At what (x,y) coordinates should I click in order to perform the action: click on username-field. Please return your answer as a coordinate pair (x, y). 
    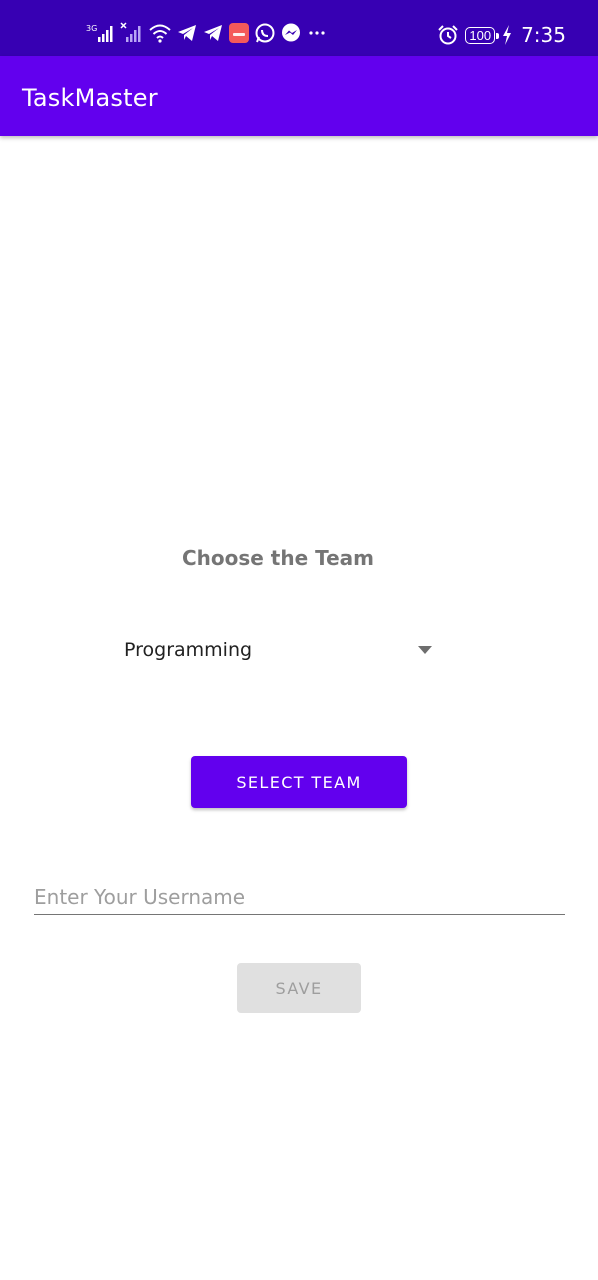
    Looking at the image, I should click on (299, 897).